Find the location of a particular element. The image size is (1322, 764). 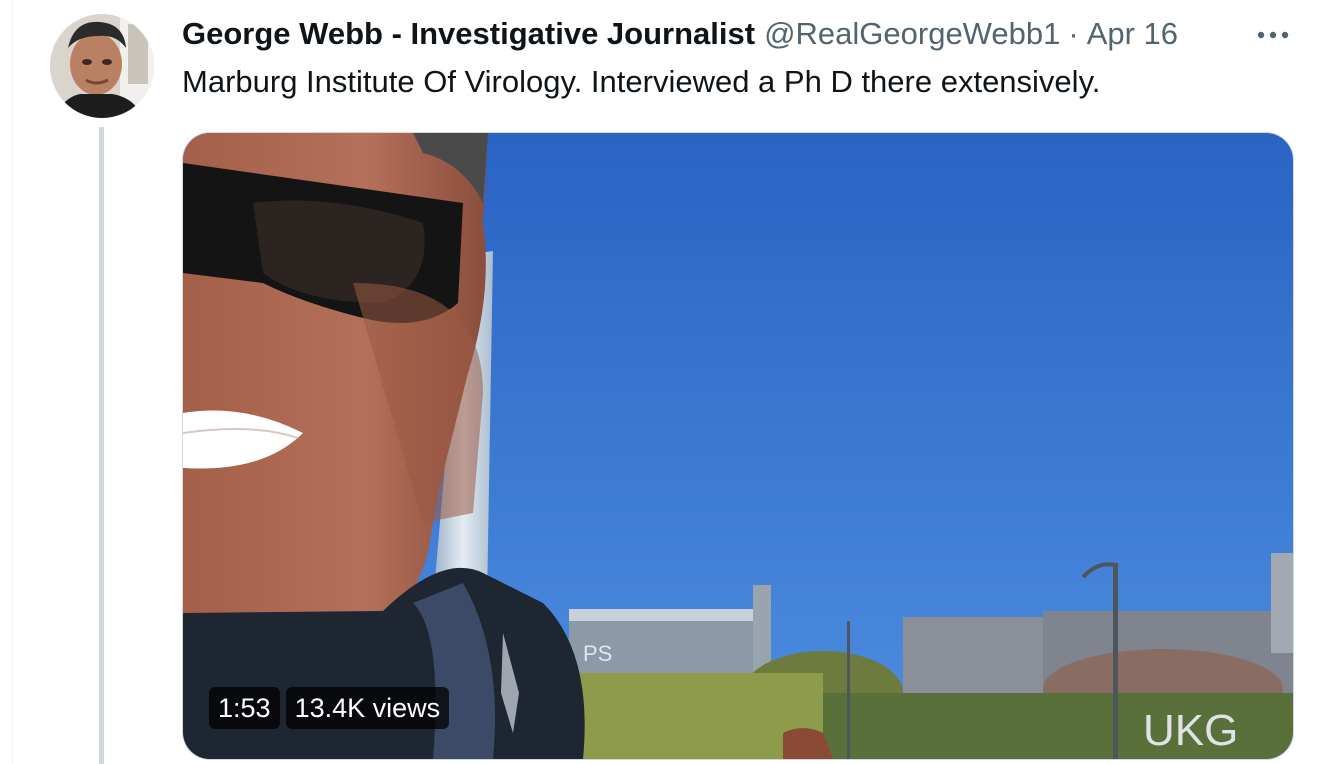

avatar is located at coordinates (102, 66).